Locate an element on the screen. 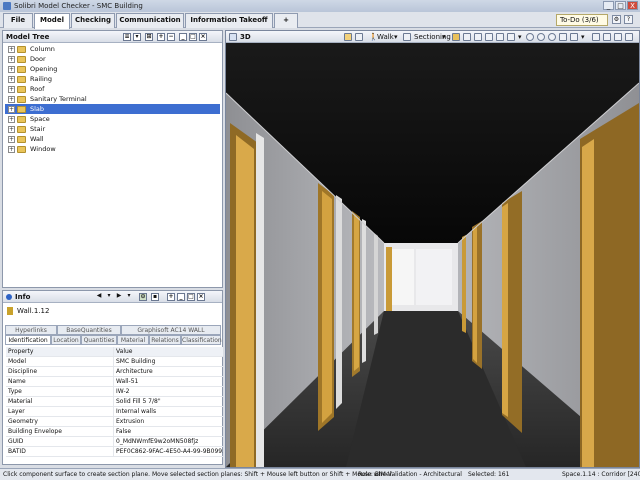 The width and height of the screenshot is (640, 480). tree-item: + Stair is located at coordinates (112, 129).